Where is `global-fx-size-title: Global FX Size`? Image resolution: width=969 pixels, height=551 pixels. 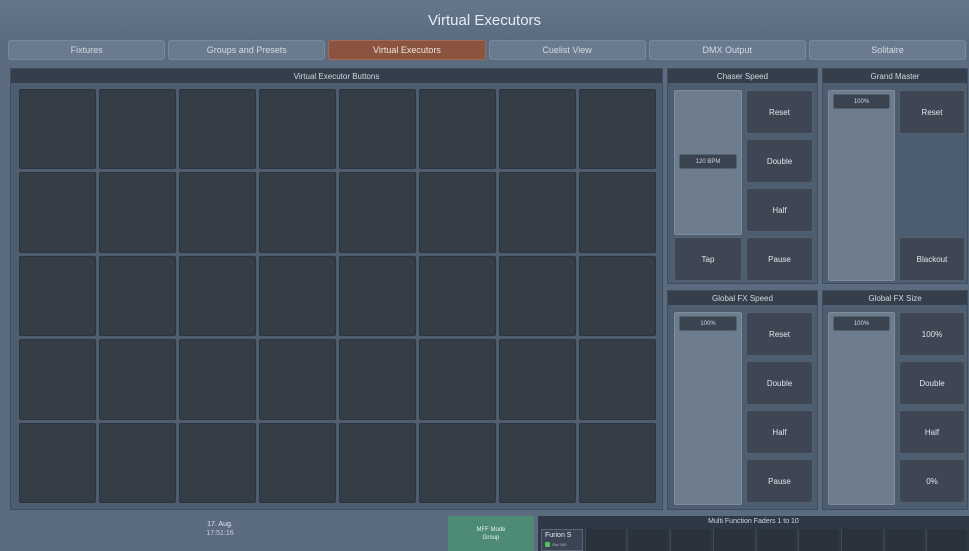
global-fx-size-title: Global FX Size is located at coordinates (895, 298).